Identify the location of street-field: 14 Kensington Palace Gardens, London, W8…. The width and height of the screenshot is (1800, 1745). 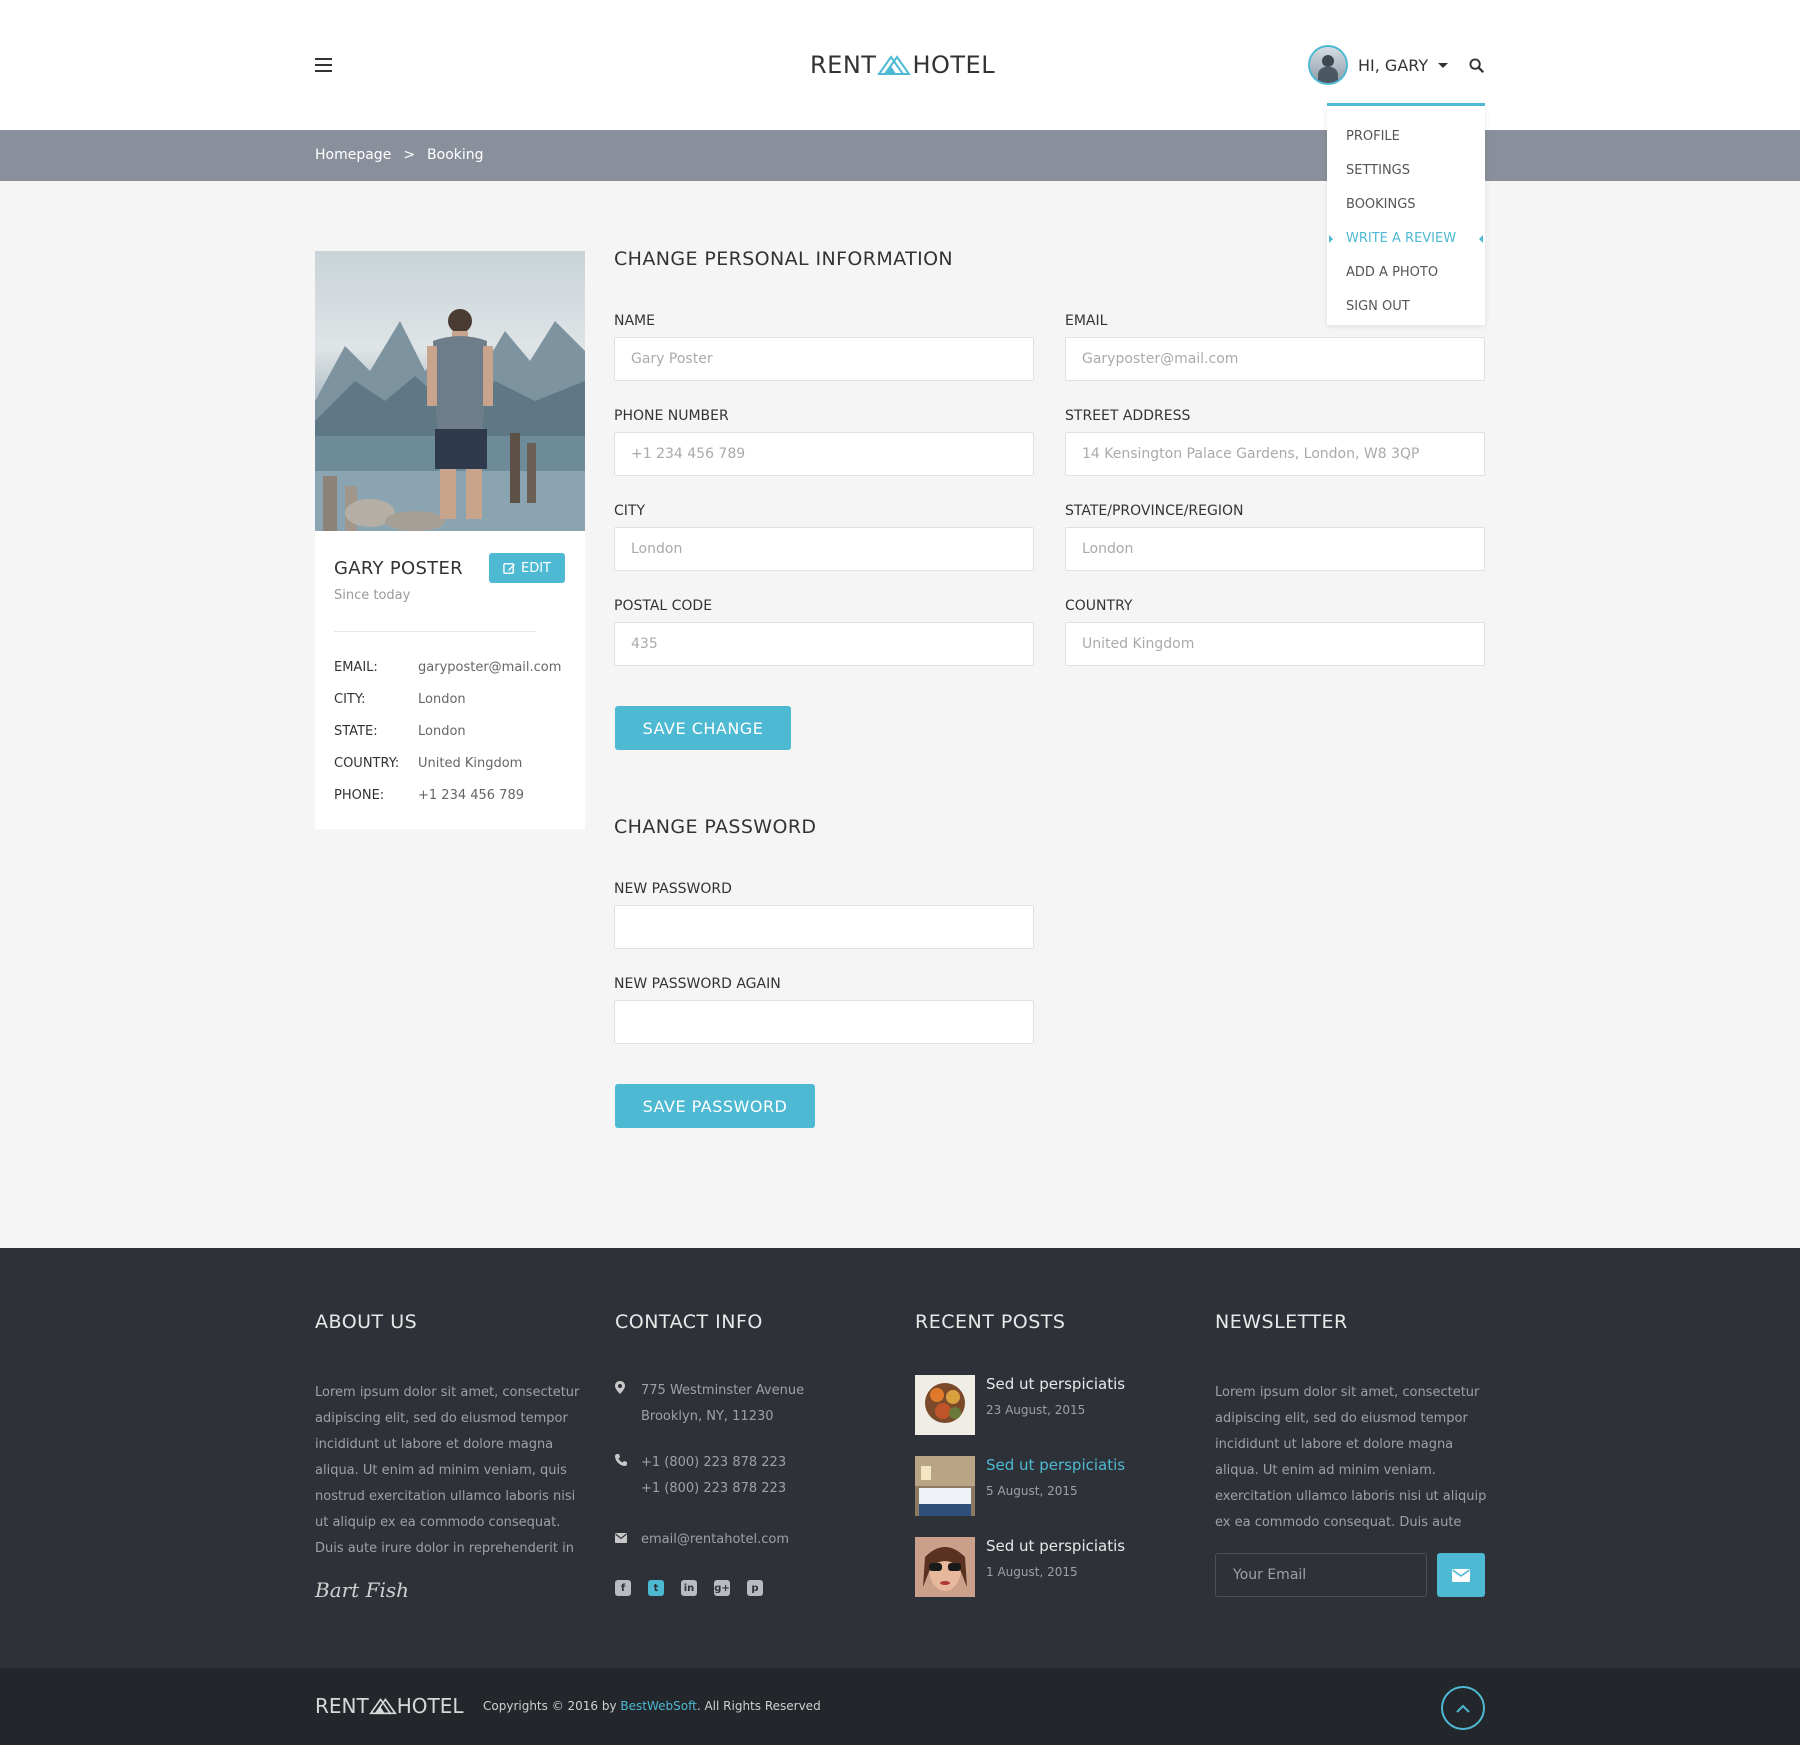
(1275, 454).